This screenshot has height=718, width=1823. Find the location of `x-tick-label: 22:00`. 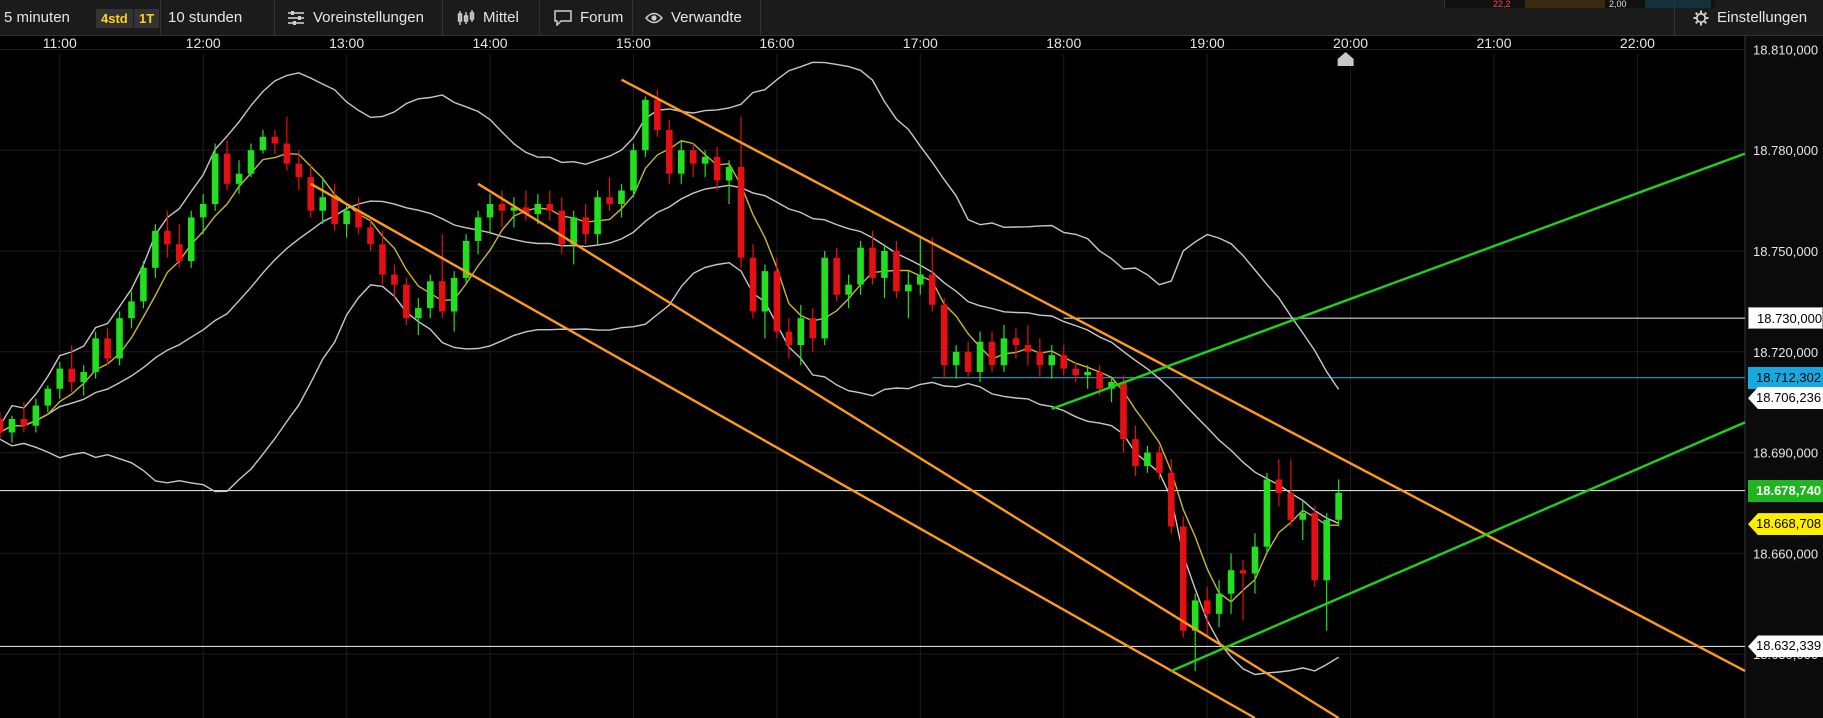

x-tick-label: 22:00 is located at coordinates (1637, 43).